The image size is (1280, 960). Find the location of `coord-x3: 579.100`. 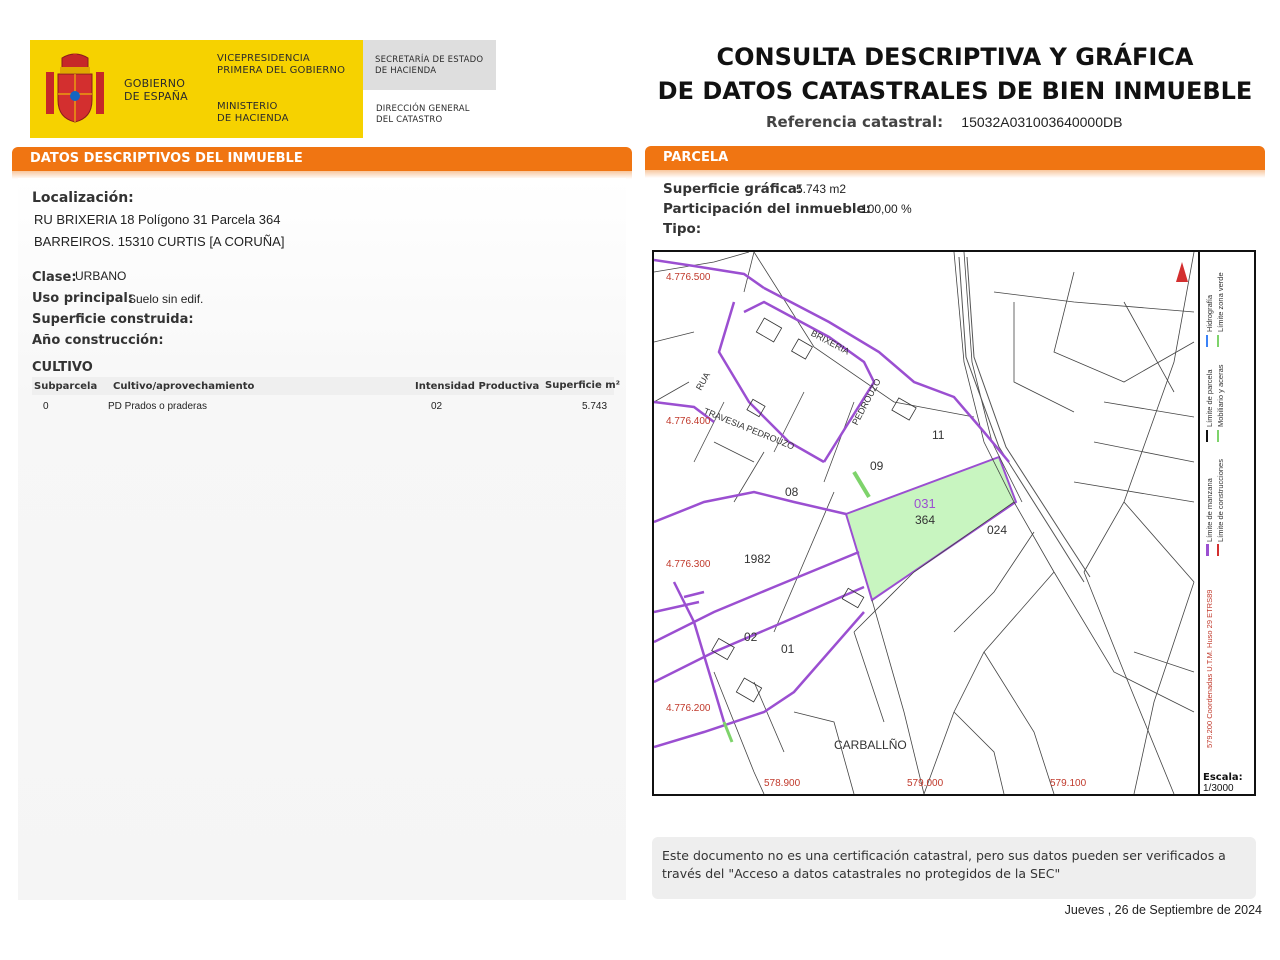

coord-x3: 579.100 is located at coordinates (1068, 783).